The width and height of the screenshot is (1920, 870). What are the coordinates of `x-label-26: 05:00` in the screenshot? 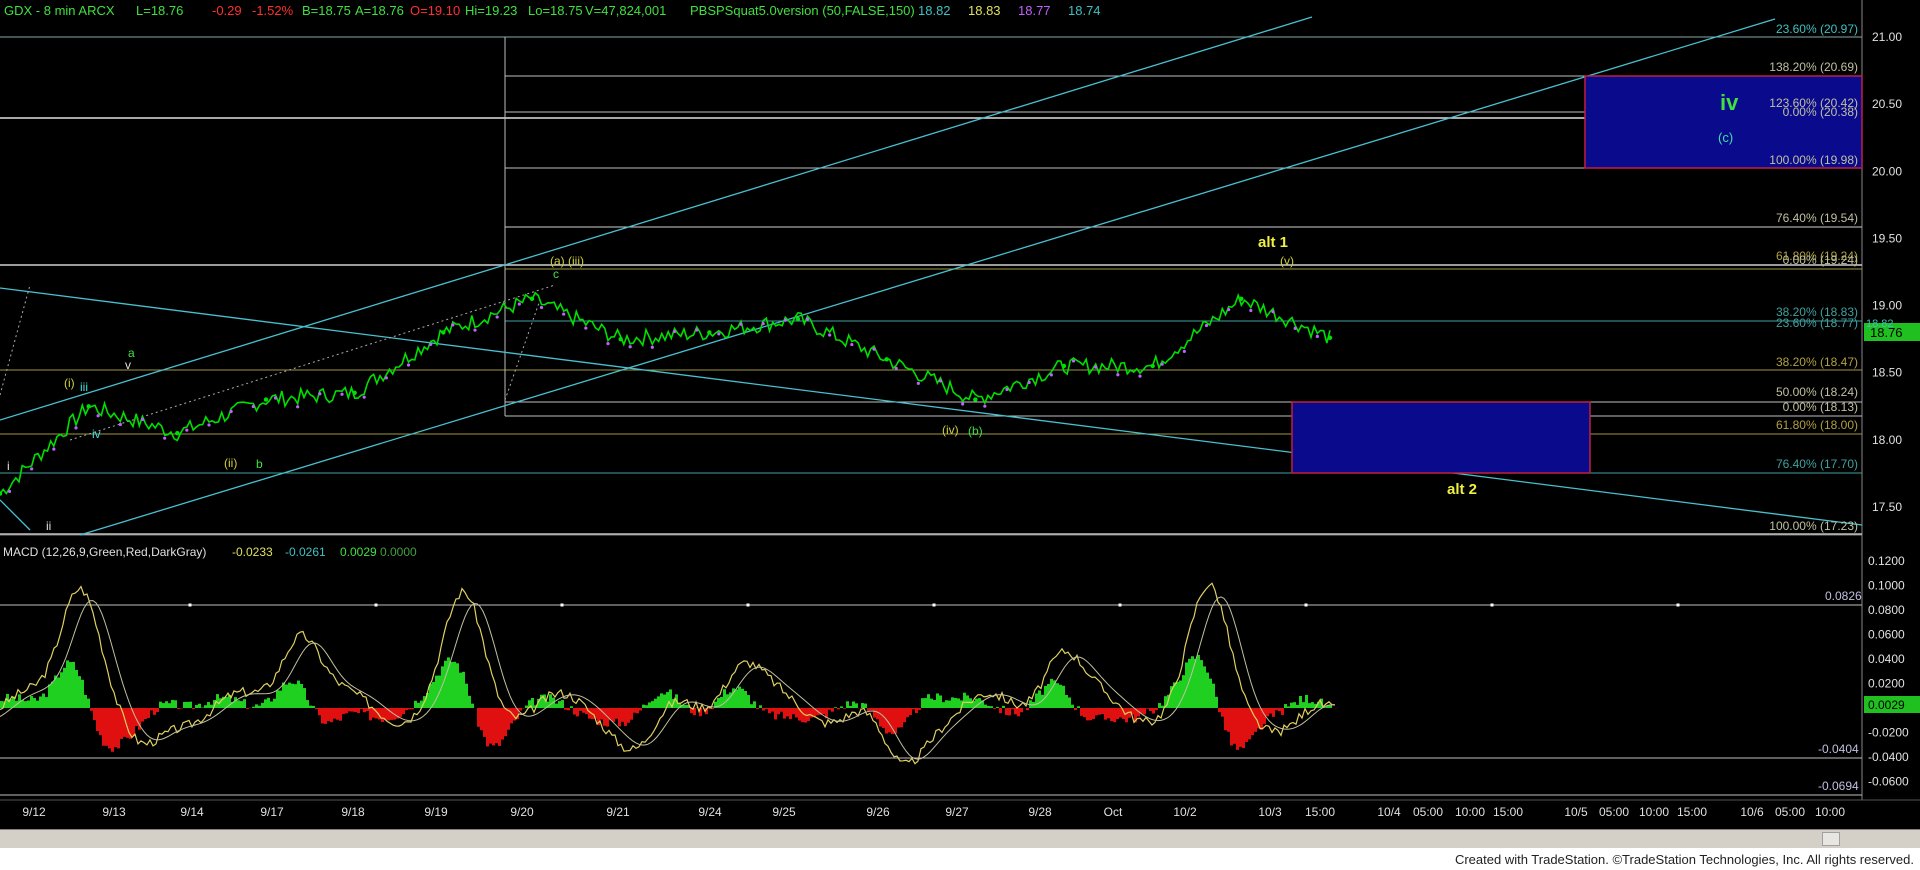 It's located at (1790, 812).